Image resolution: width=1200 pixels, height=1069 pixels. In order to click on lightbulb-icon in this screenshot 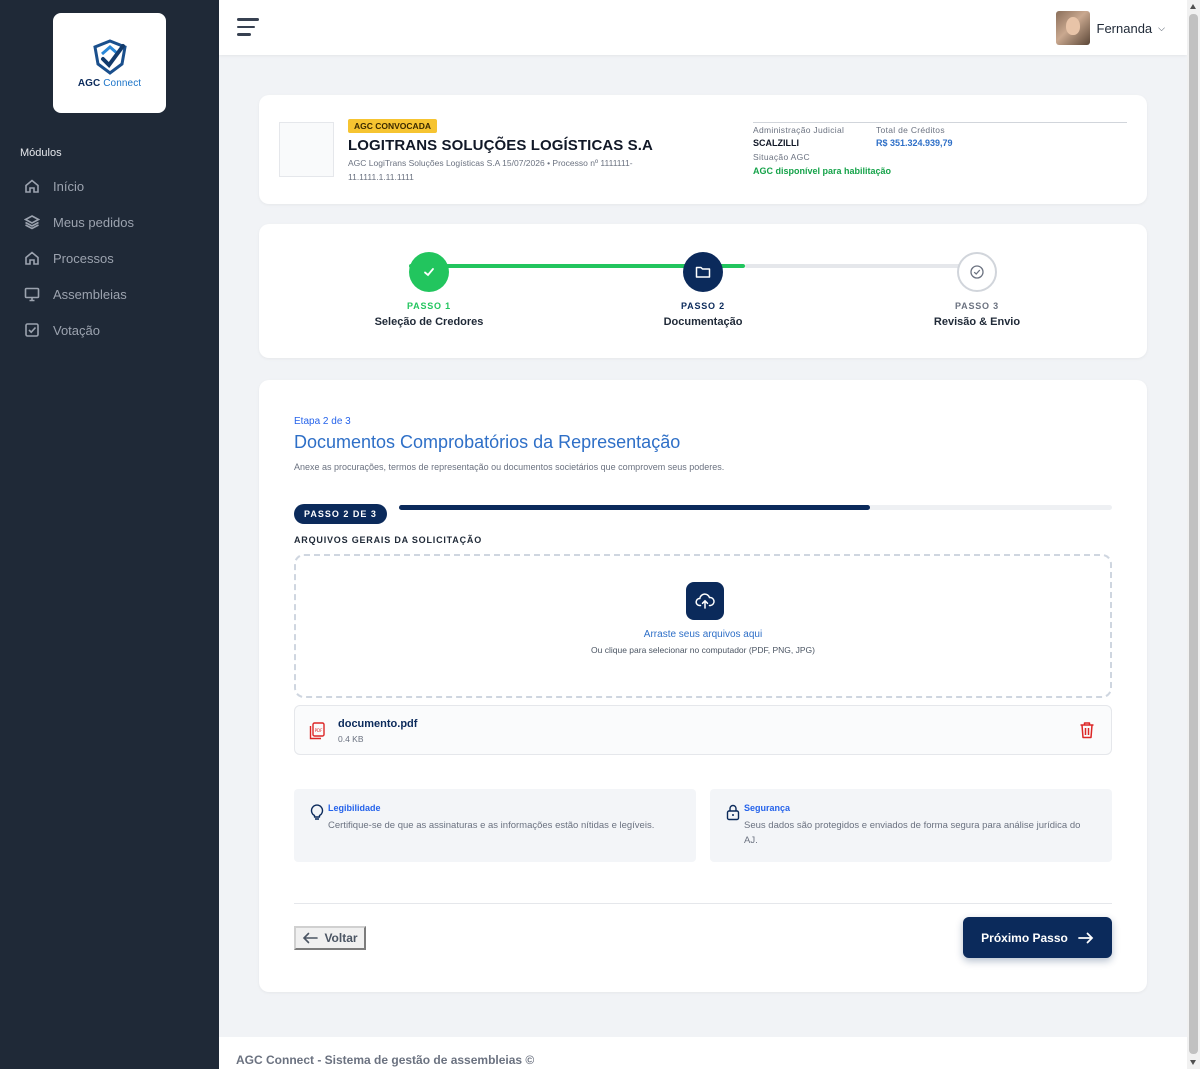, I will do `click(317, 812)`.